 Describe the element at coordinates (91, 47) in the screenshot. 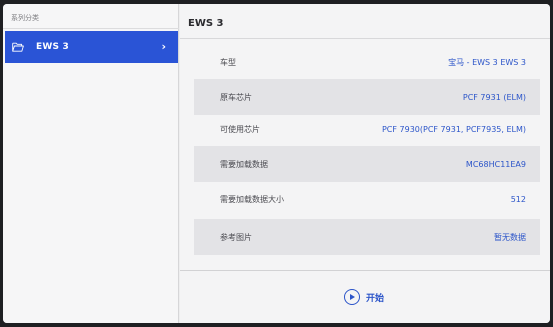

I see `sidebar-item-ews3: EWS 3 ›` at that location.